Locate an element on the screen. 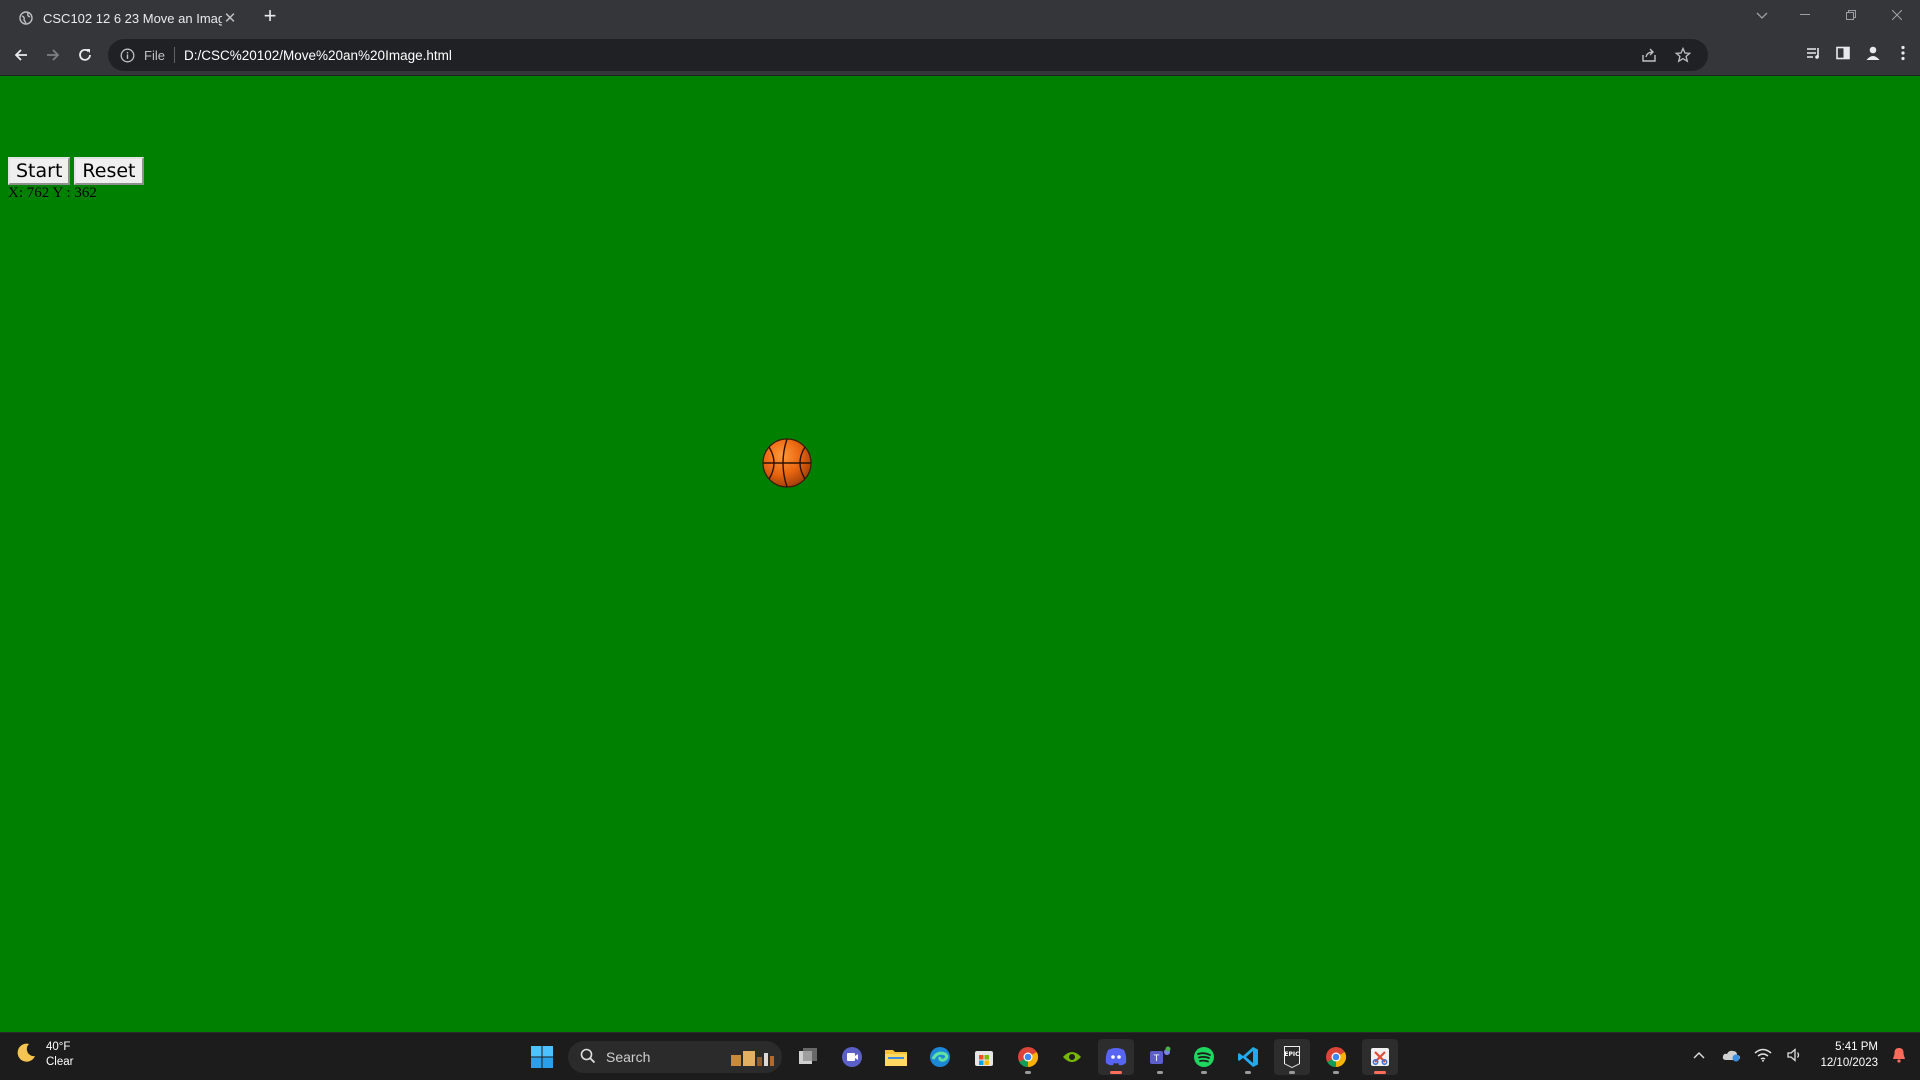  address-bar: File D:/CSC%20102/Move%20an%20Image.html is located at coordinates (908, 55).